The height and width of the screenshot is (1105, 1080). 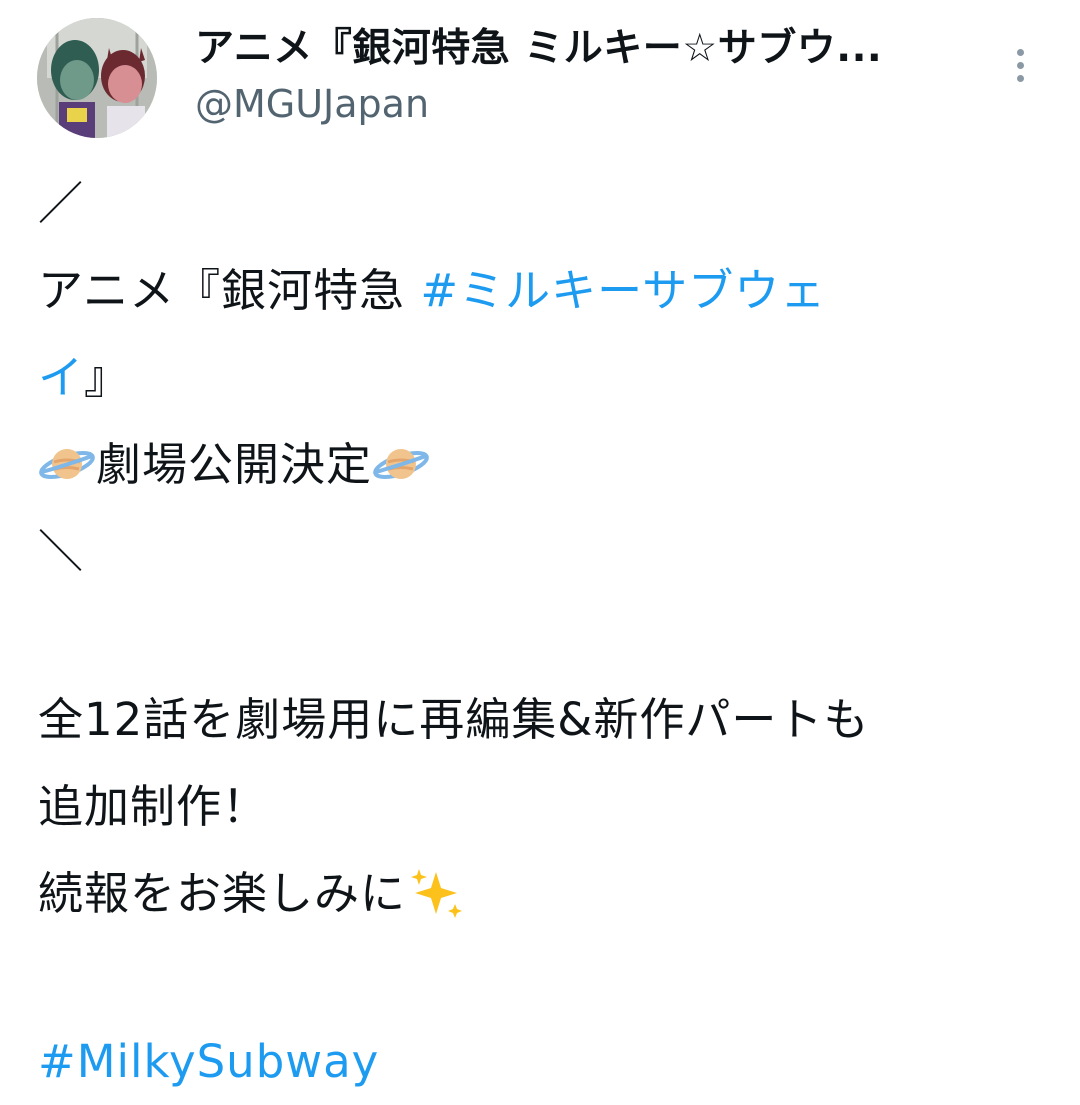 I want to click on tweet-line: ／, so click(x=538, y=203).